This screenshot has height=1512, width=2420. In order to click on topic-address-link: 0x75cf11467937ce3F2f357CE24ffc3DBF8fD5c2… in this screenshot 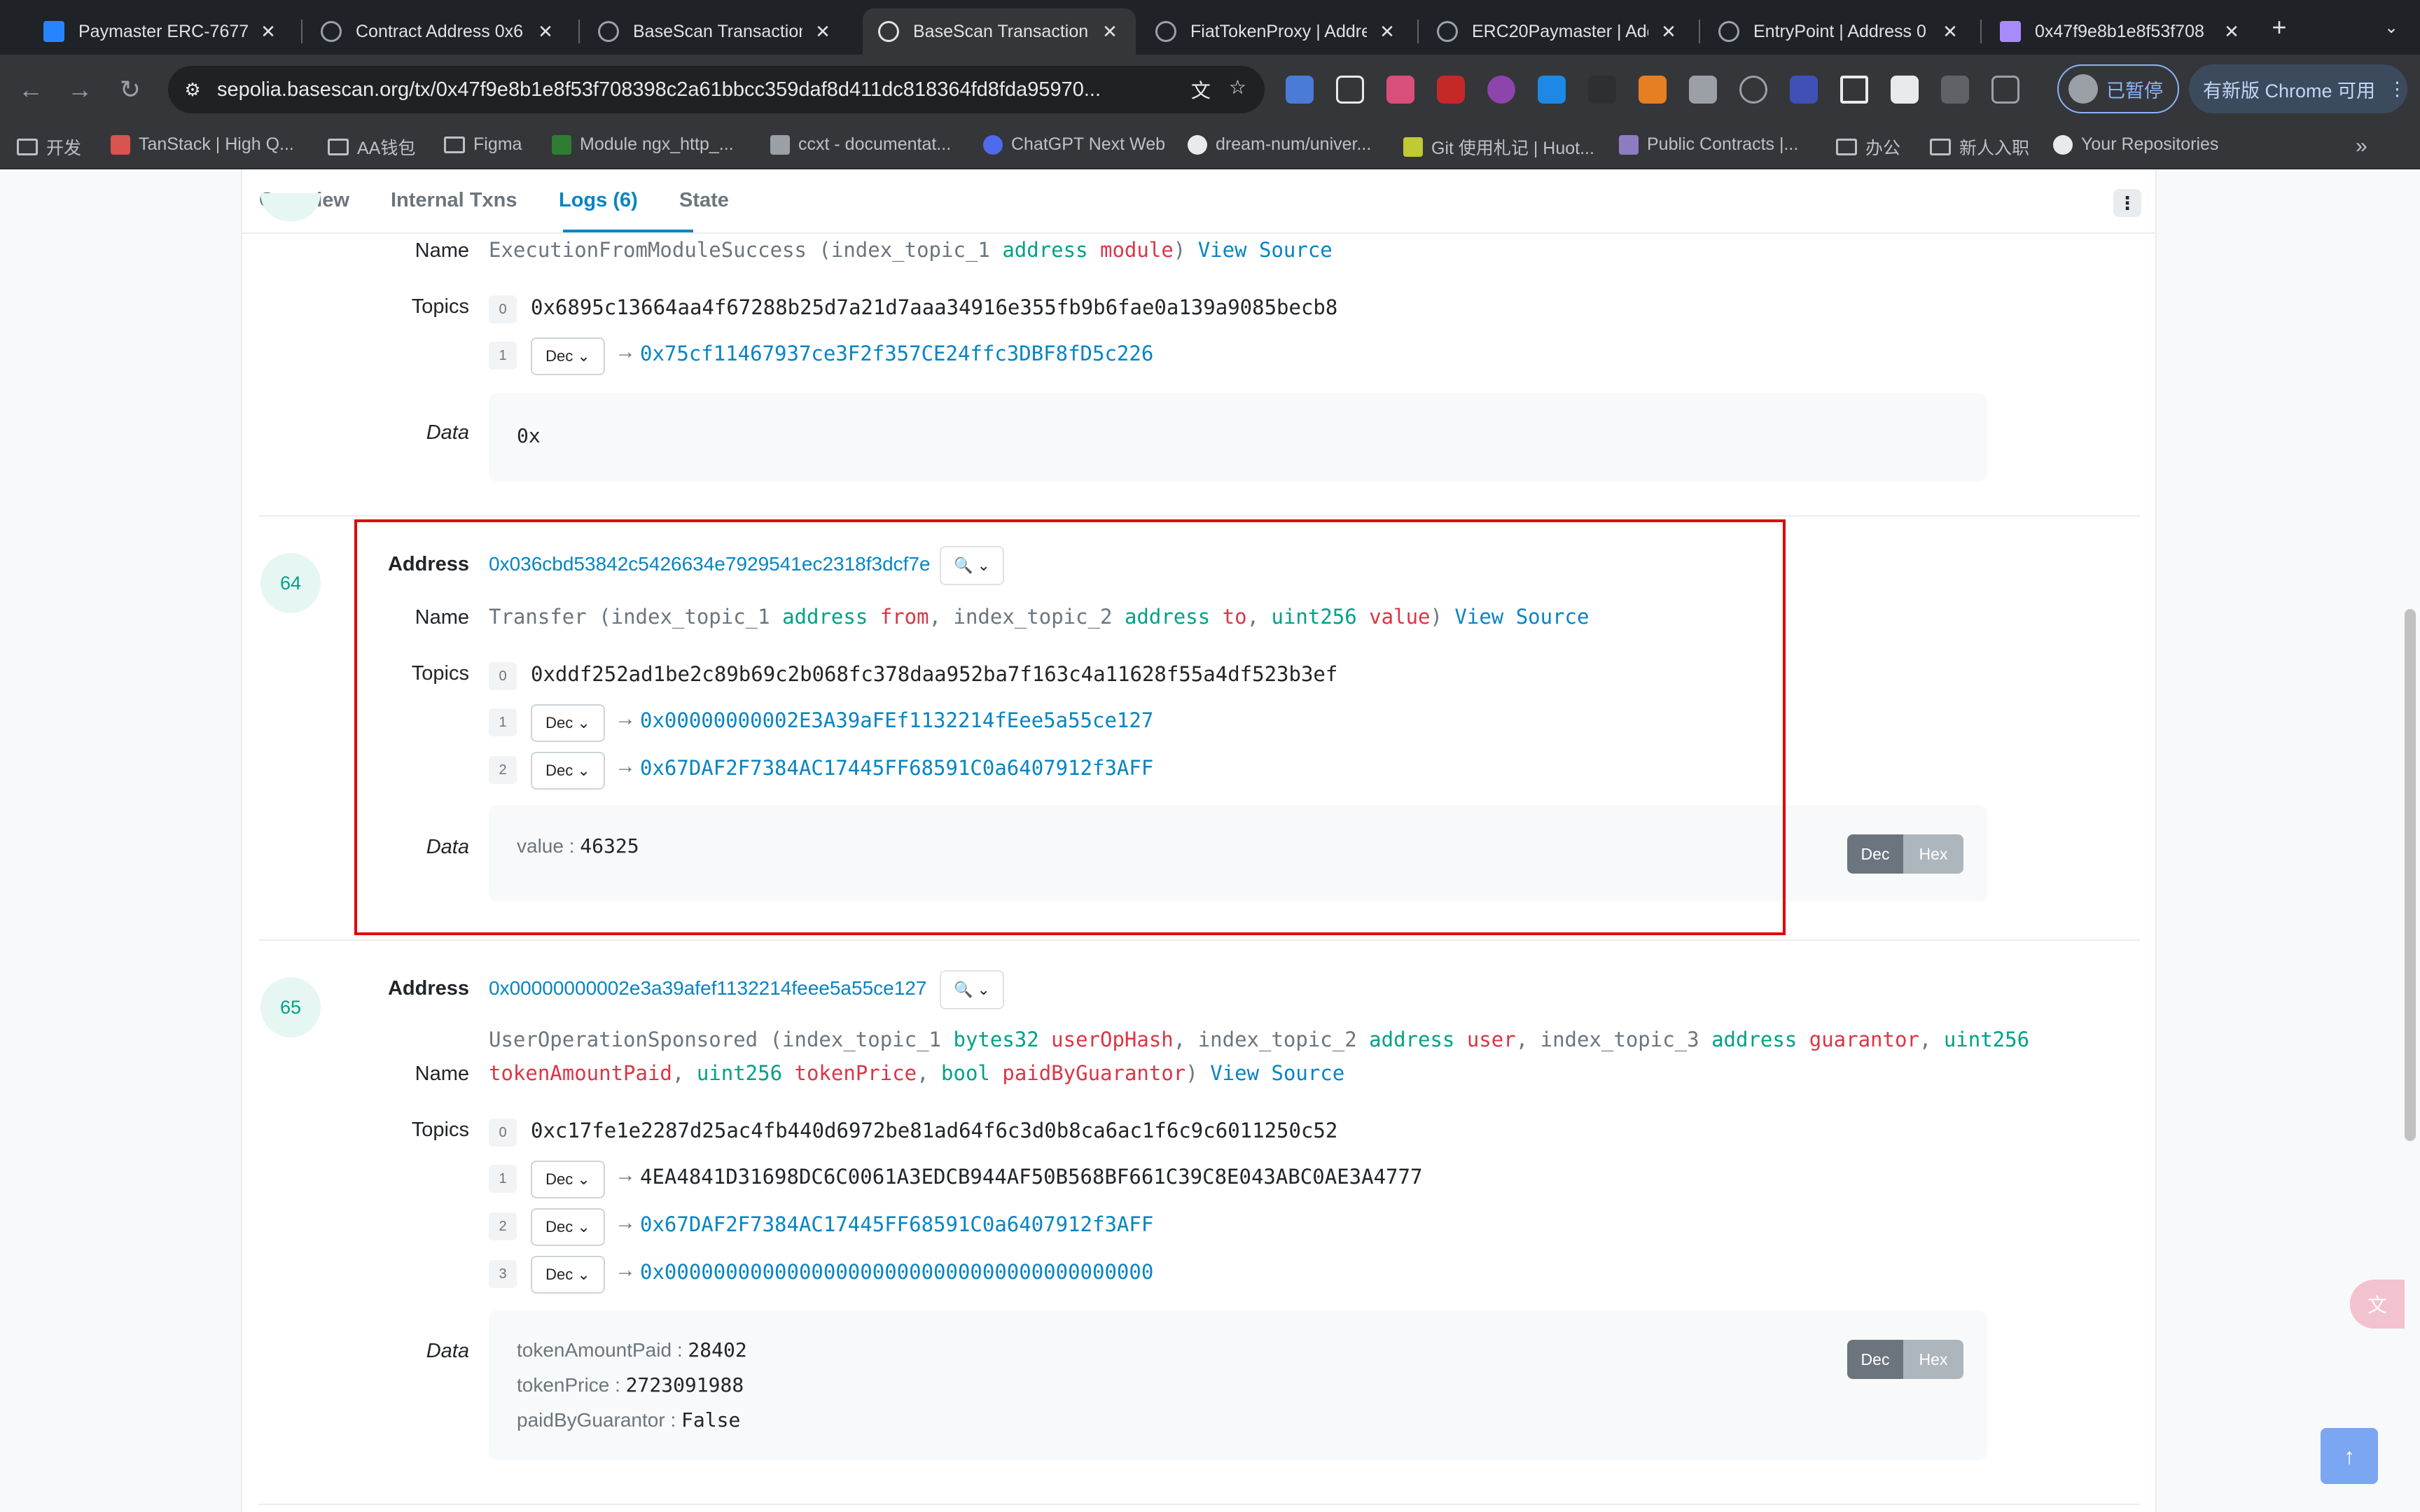, I will do `click(896, 353)`.